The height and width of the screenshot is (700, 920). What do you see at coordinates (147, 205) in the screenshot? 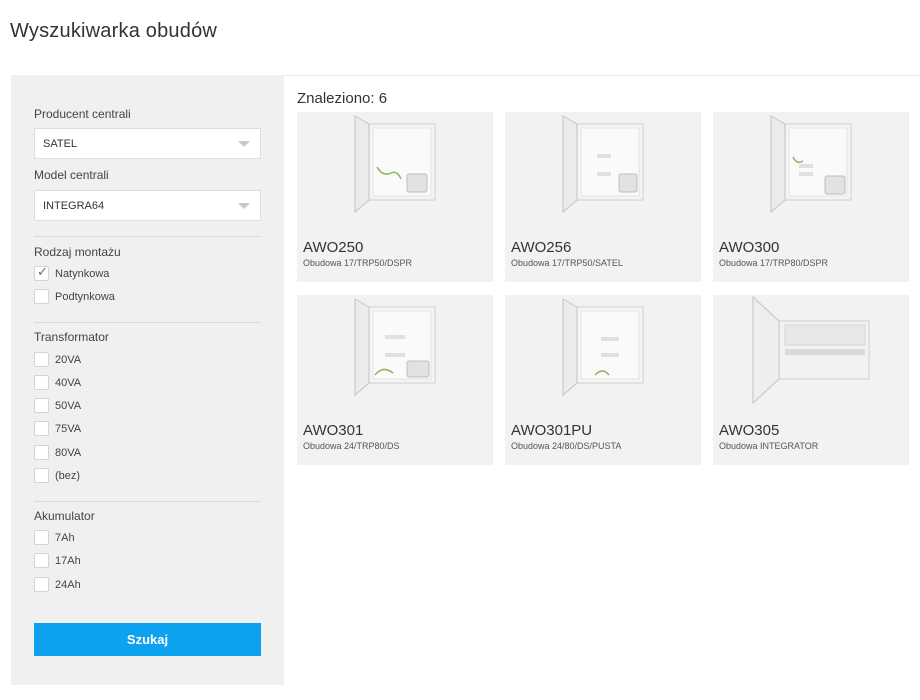
I see `model-select: INTEGRA64` at bounding box center [147, 205].